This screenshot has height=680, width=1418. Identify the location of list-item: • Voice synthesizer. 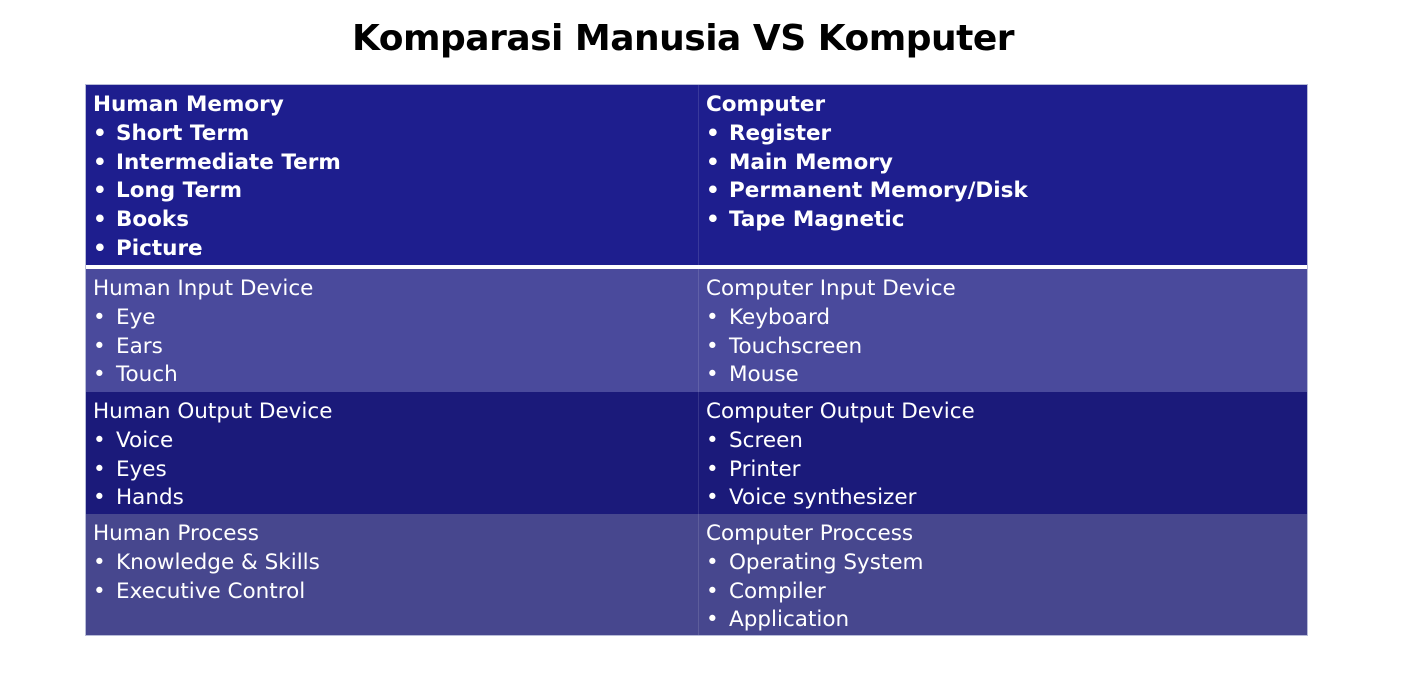
(1003, 498).